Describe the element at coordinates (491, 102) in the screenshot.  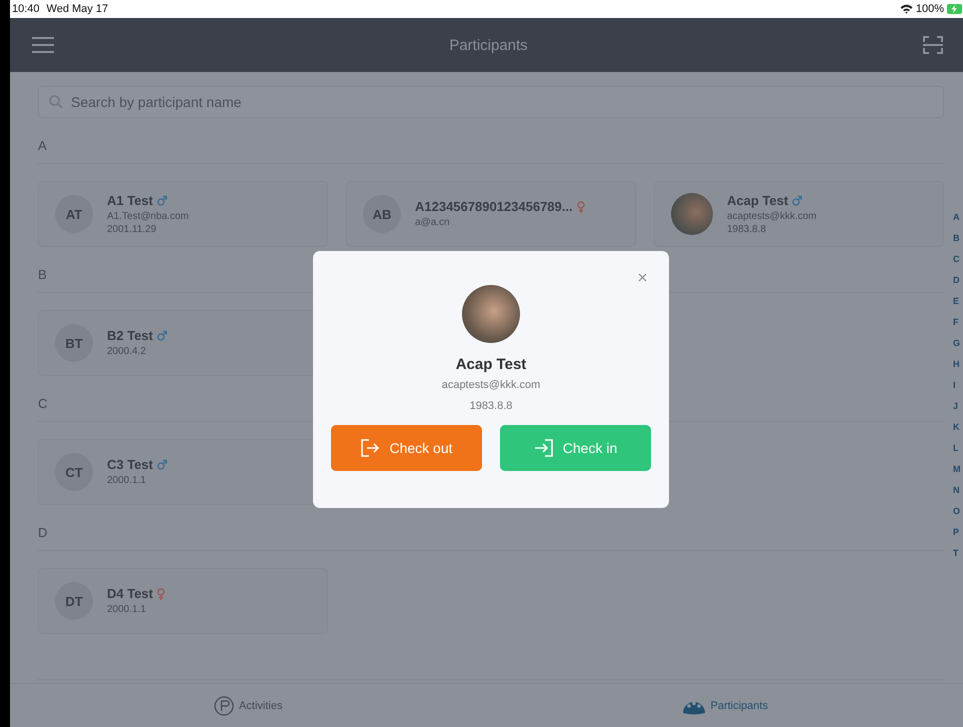
I see `search-field: Search by participant name` at that location.